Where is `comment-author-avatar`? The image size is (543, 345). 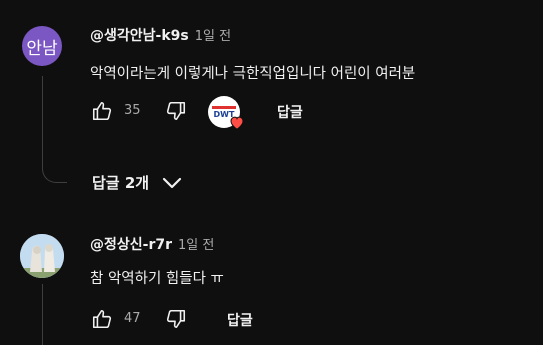 comment-author-avatar is located at coordinates (42, 256).